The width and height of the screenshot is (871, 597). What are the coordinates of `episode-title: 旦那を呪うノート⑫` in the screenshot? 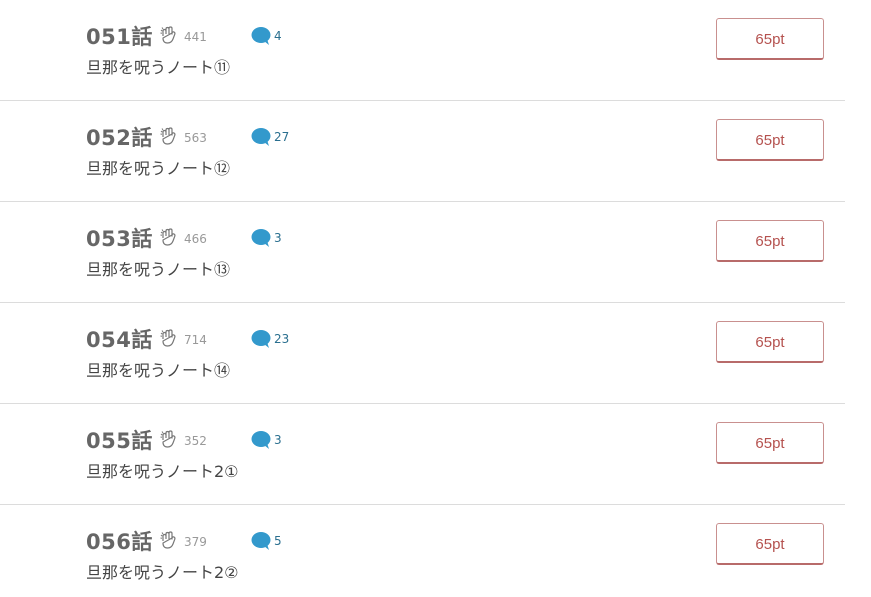 It's located at (158, 167).